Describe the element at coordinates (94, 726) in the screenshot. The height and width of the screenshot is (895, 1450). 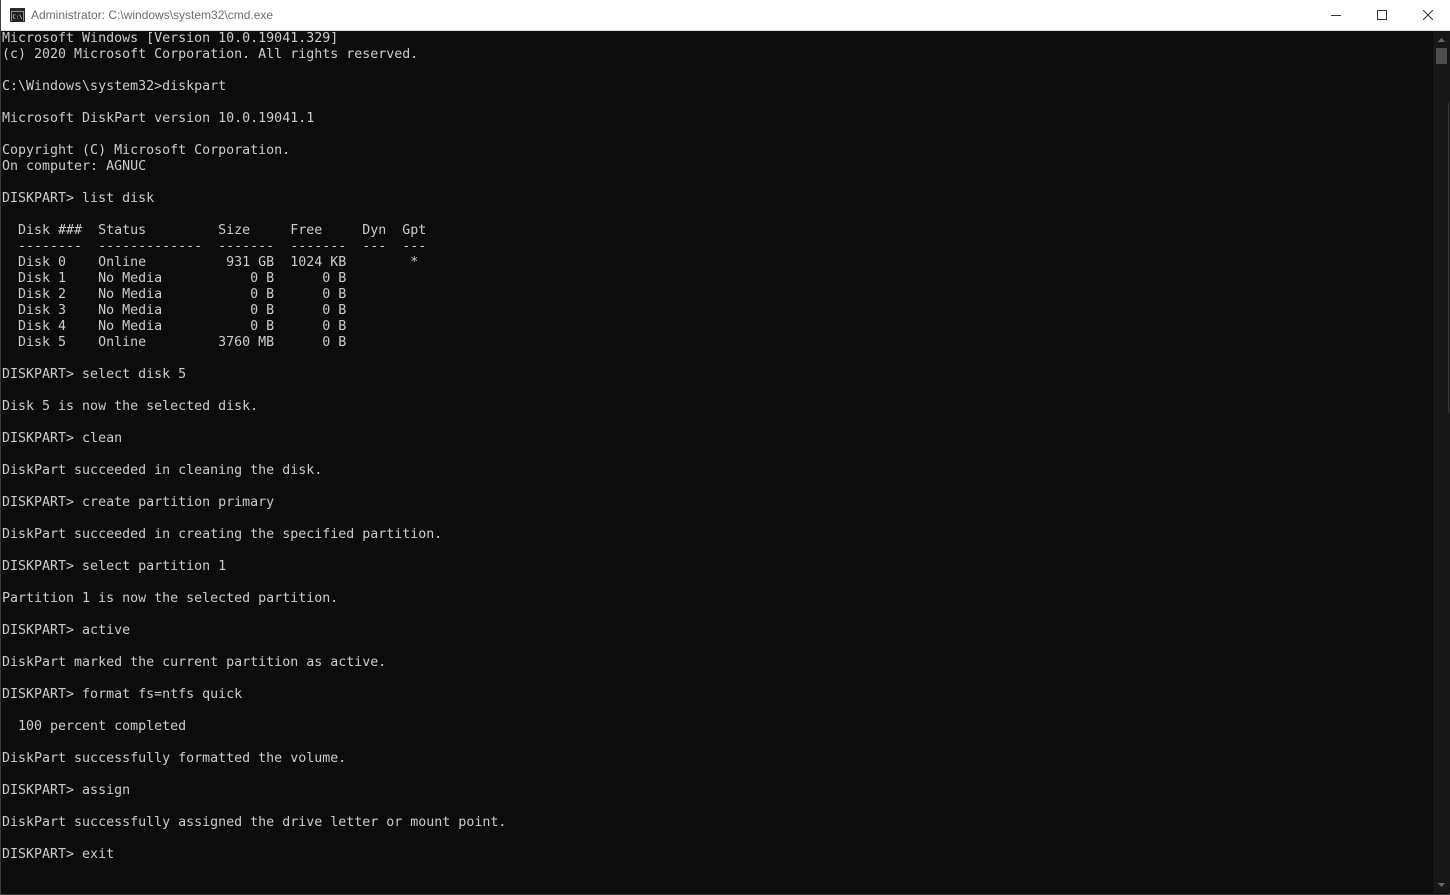
I see `console-line: 100 percent completed` at that location.